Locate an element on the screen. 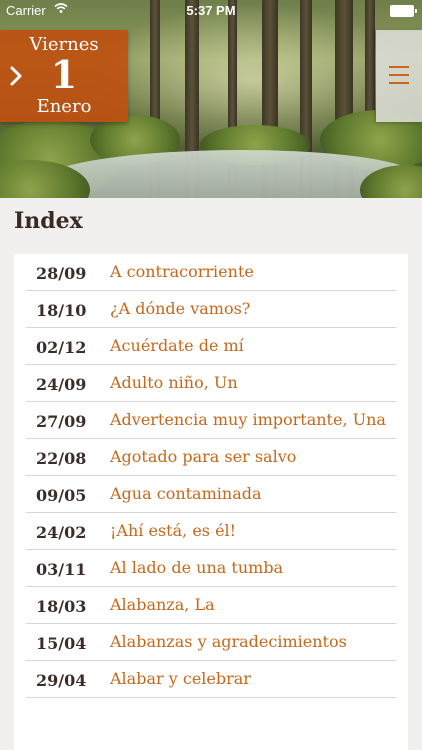 This screenshot has height=750, width=422. item-date: 09/05 is located at coordinates (61, 495).